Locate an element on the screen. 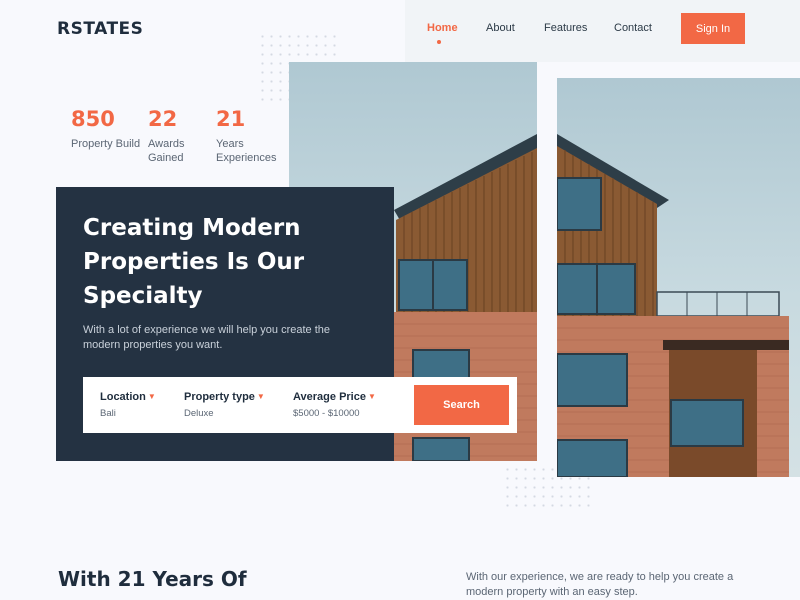  active-indicator-dot is located at coordinates (439, 42).